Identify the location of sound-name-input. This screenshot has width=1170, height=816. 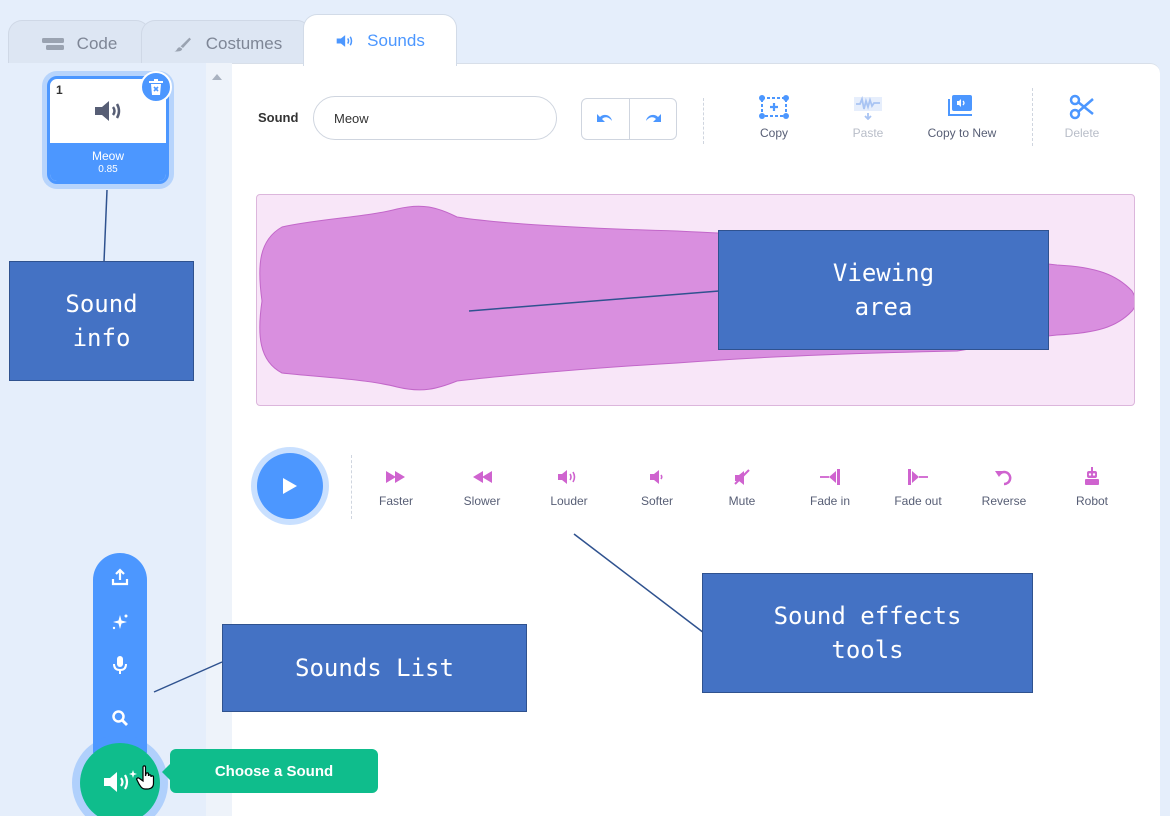
(435, 118).